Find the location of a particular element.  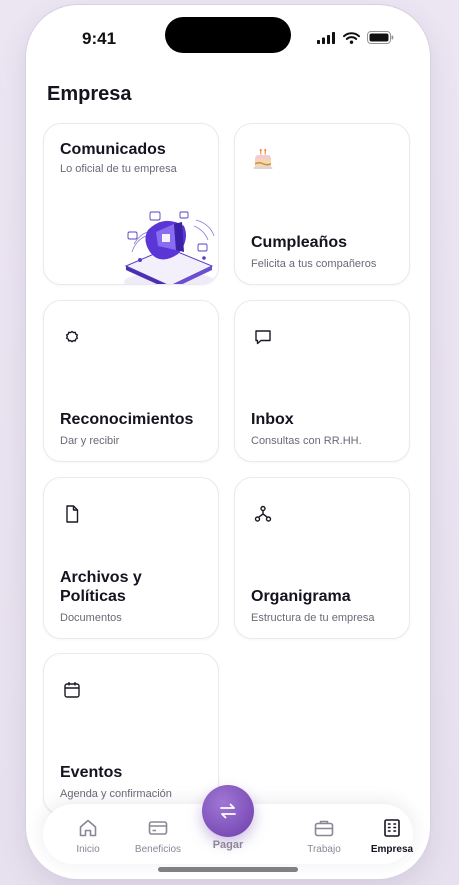

nav-item-trabajo: Trabajo is located at coordinates (324, 834).